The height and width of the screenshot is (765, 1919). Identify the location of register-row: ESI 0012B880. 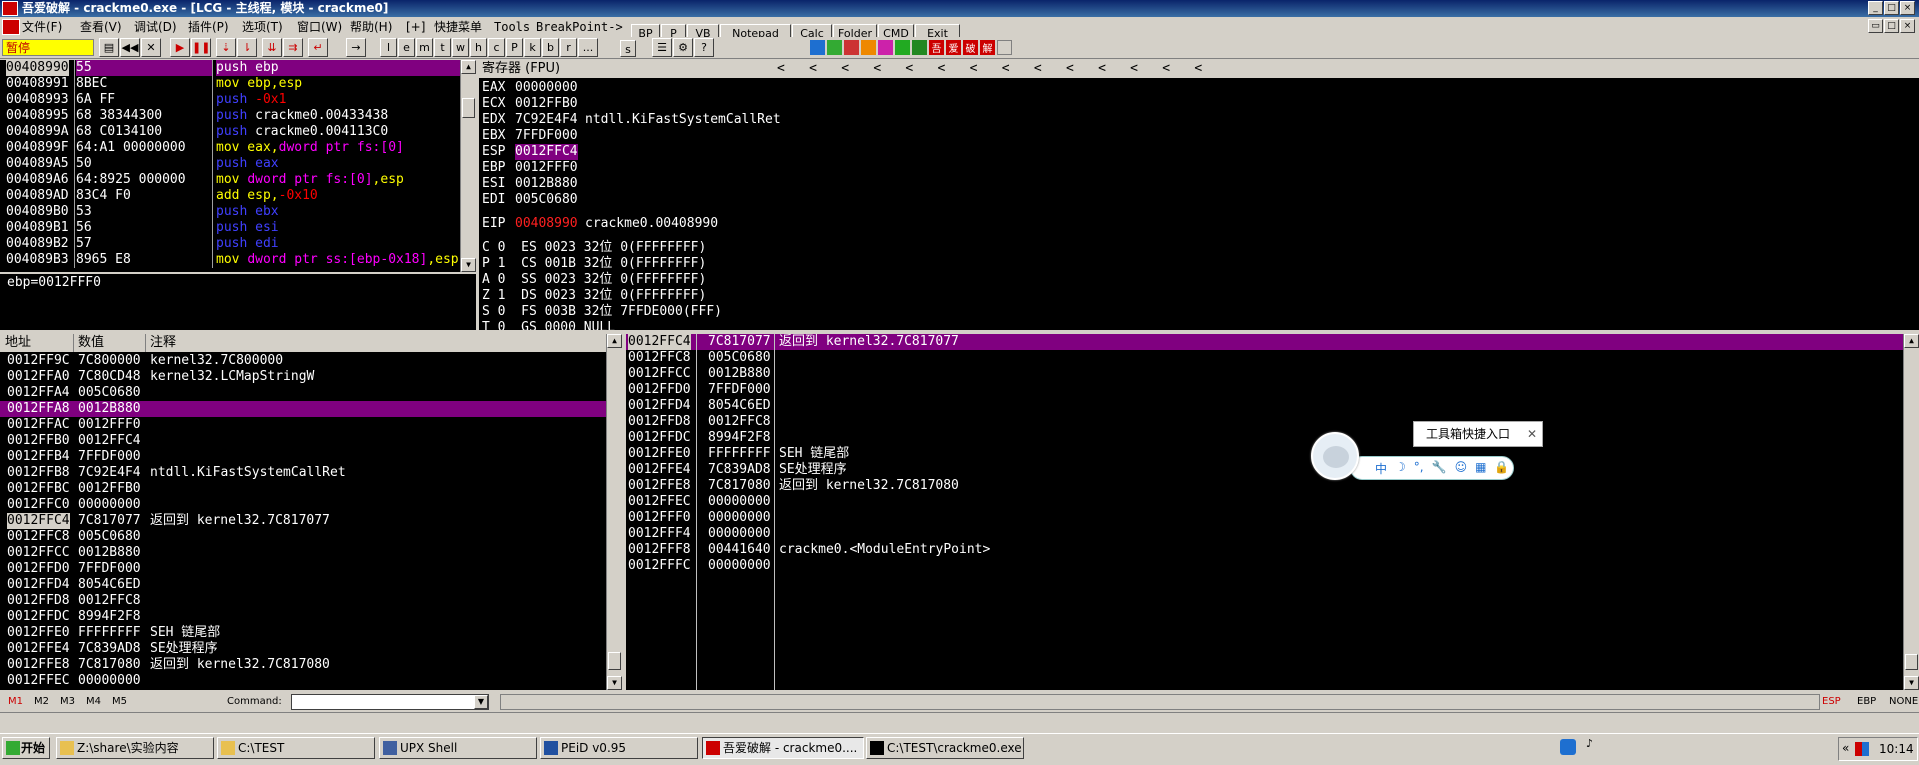
(1199, 184).